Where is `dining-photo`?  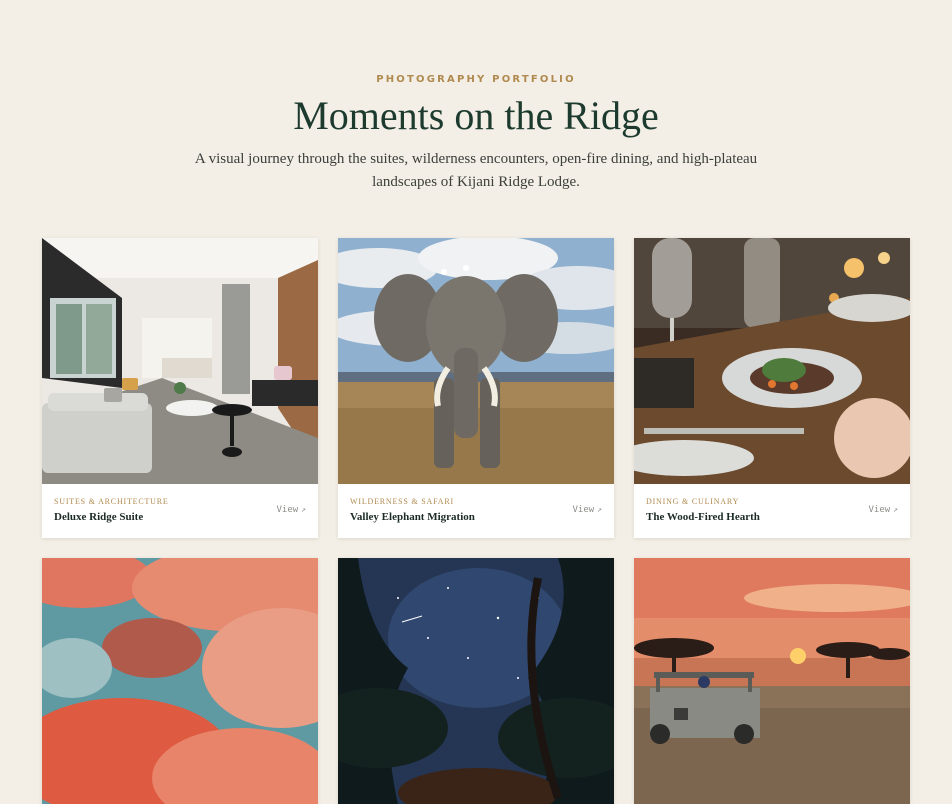
dining-photo is located at coordinates (772, 361).